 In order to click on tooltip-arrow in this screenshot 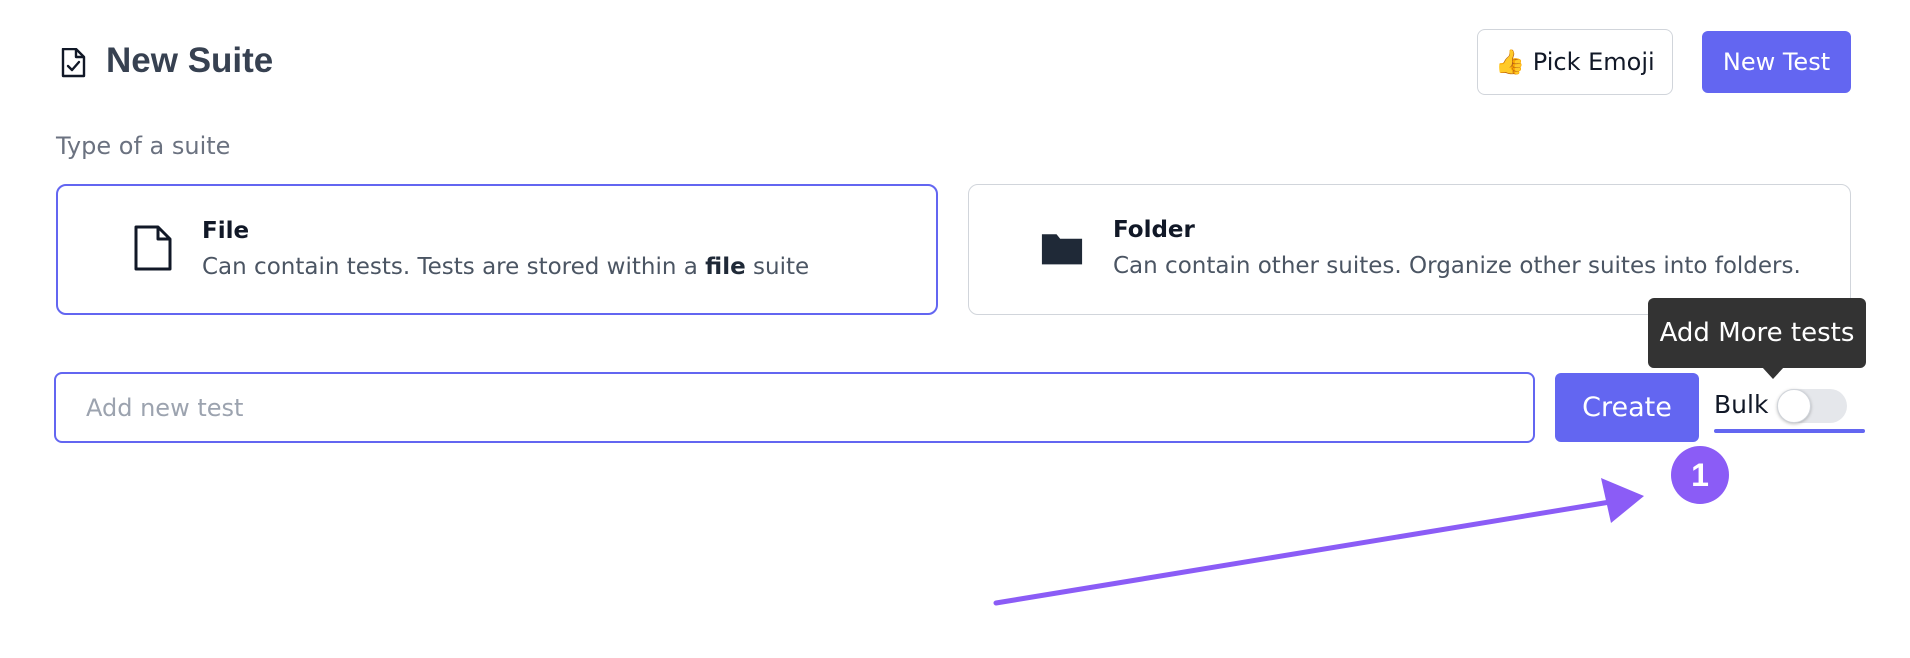, I will do `click(1773, 373)`.